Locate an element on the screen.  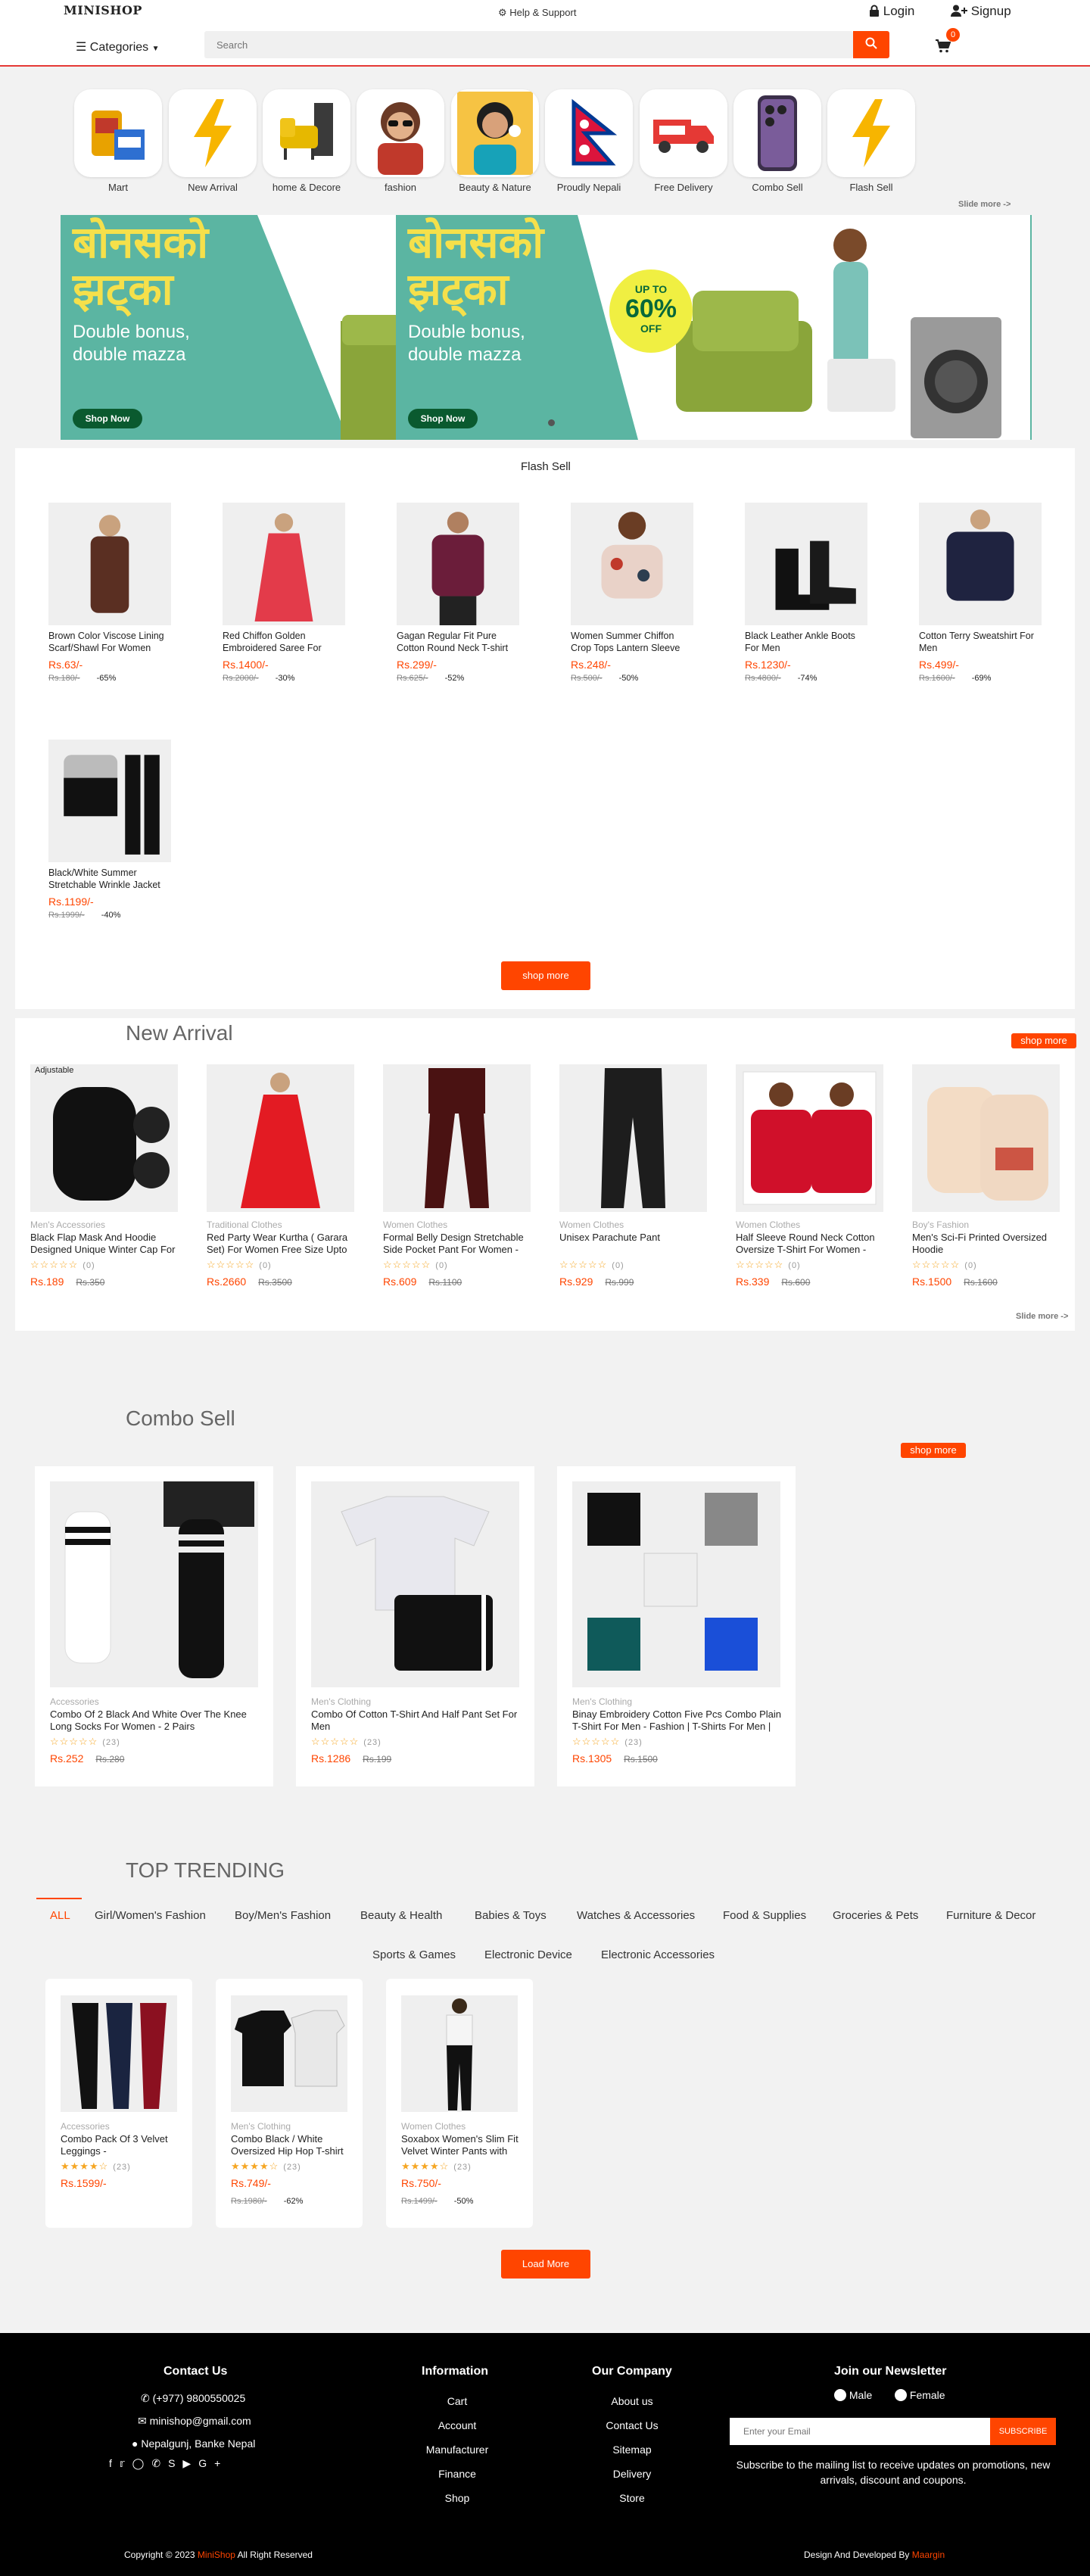
category-item-lightning: Flash Sell is located at coordinates (871, 141).